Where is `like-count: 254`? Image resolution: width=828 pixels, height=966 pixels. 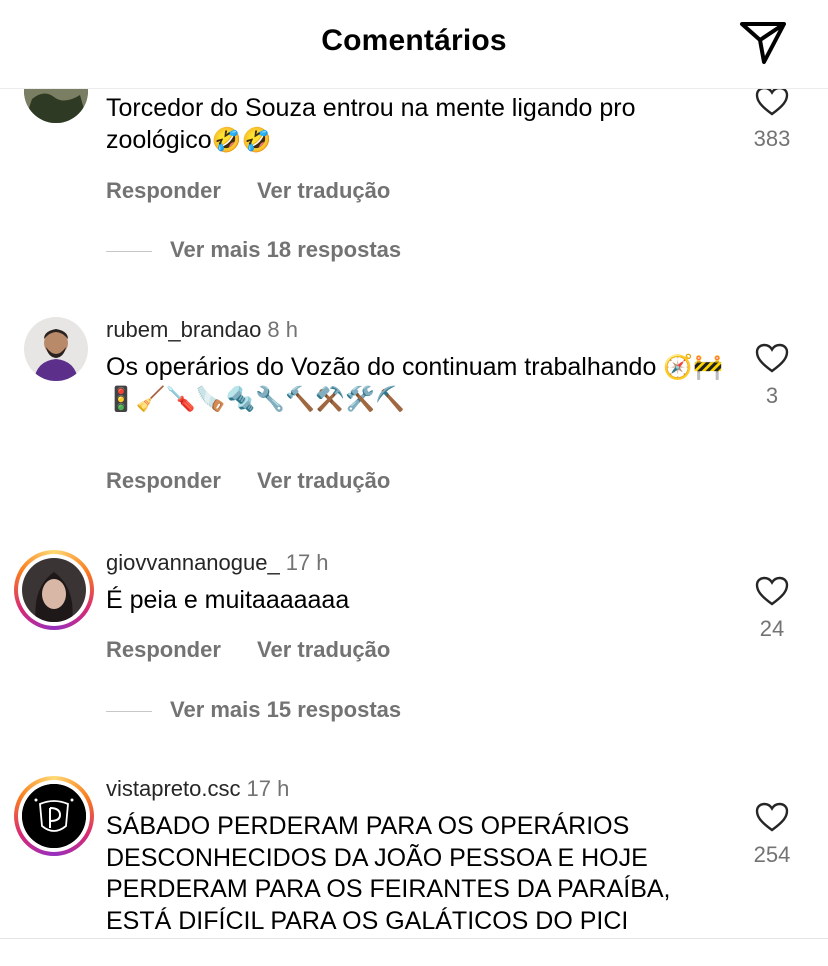 like-count: 254 is located at coordinates (772, 854).